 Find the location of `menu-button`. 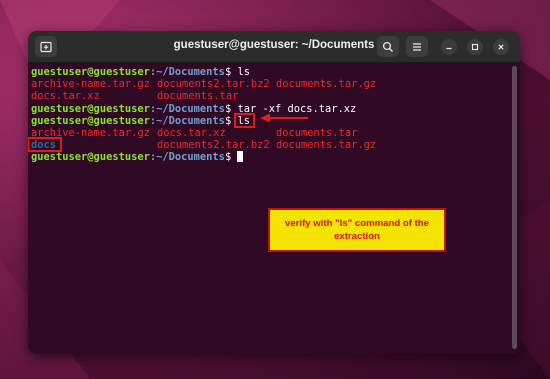

menu-button is located at coordinates (417, 46).